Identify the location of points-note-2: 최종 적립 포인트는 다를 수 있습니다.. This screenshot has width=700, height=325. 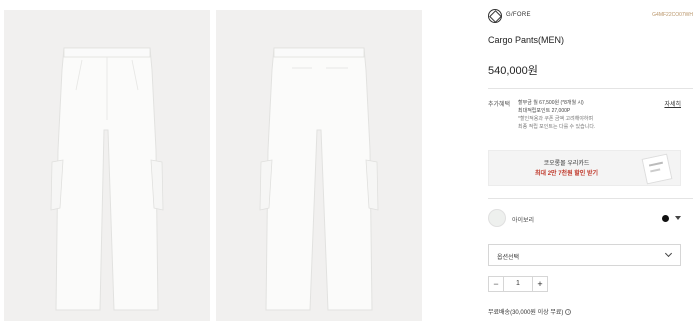
(557, 127).